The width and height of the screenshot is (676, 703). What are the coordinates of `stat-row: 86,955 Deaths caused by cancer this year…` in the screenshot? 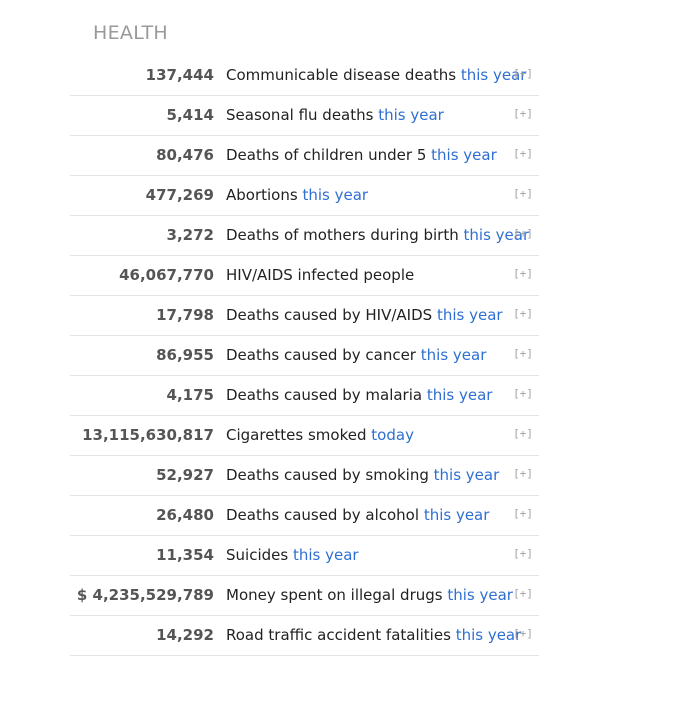 It's located at (304, 356).